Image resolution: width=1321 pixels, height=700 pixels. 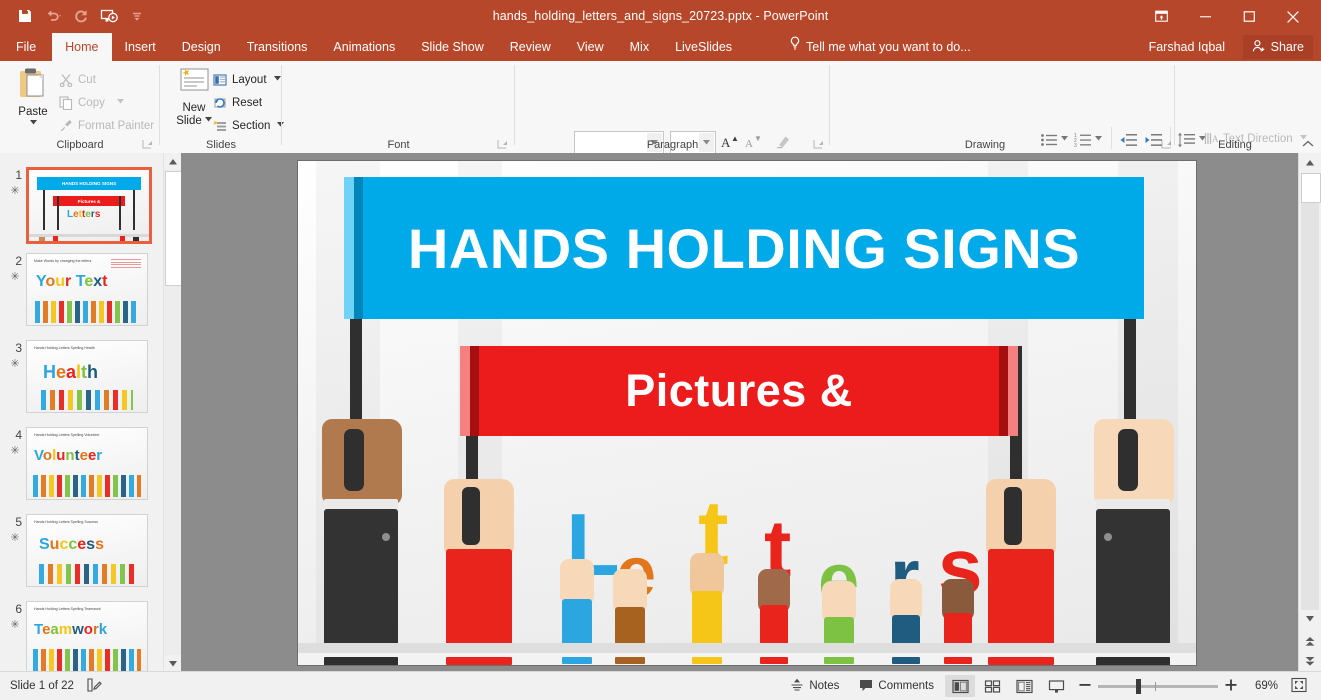 What do you see at coordinates (194, 108) in the screenshot?
I see `new-slide-label-line1: New` at bounding box center [194, 108].